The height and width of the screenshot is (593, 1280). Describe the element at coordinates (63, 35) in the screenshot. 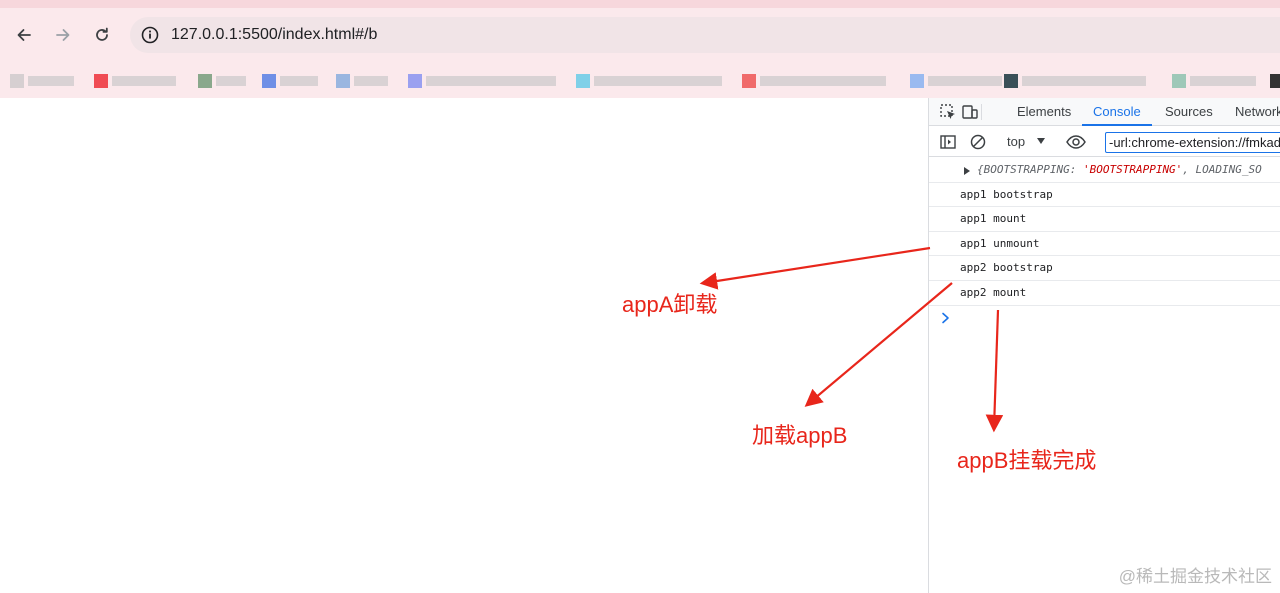

I see `forward-arrow-icon` at that location.